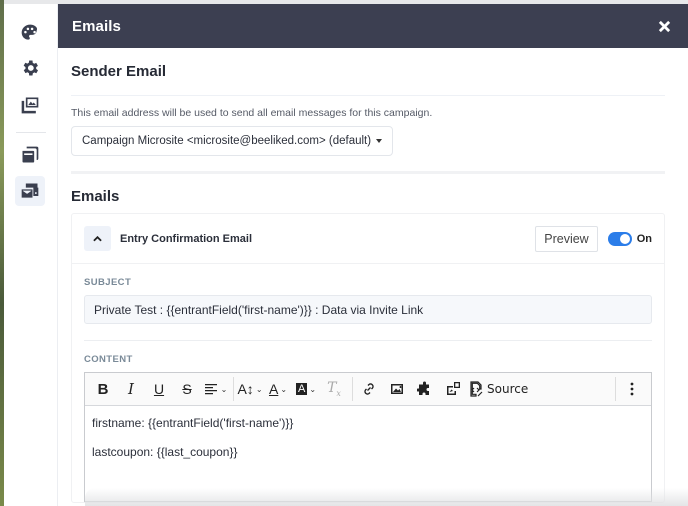  I want to click on underline-icon: U, so click(159, 389).